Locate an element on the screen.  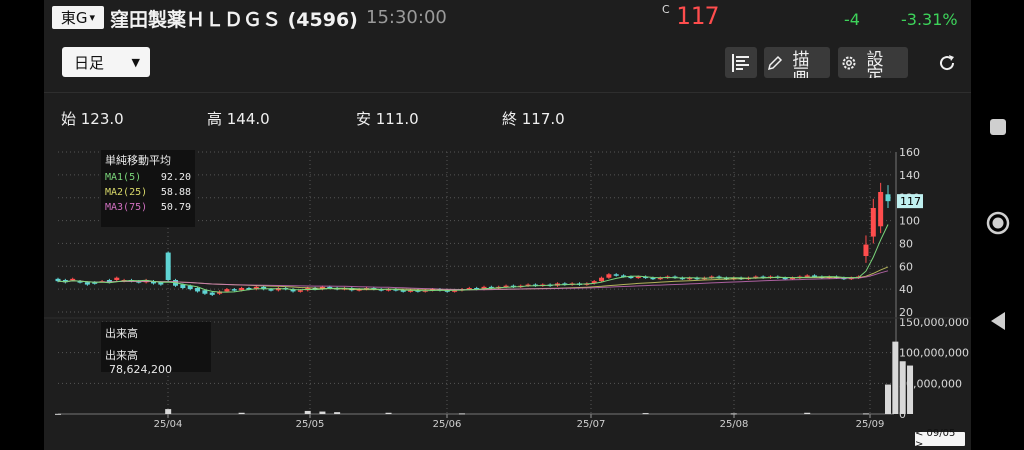
x-tick-label: 25/04 is located at coordinates (168, 424).